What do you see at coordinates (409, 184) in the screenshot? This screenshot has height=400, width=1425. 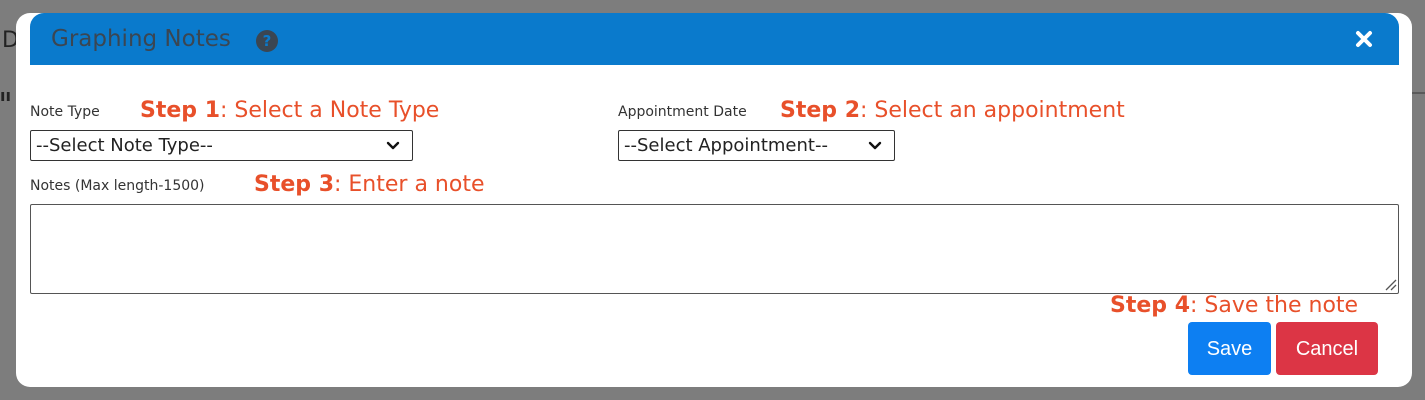 I see `step-3-text: : Enter a note` at bounding box center [409, 184].